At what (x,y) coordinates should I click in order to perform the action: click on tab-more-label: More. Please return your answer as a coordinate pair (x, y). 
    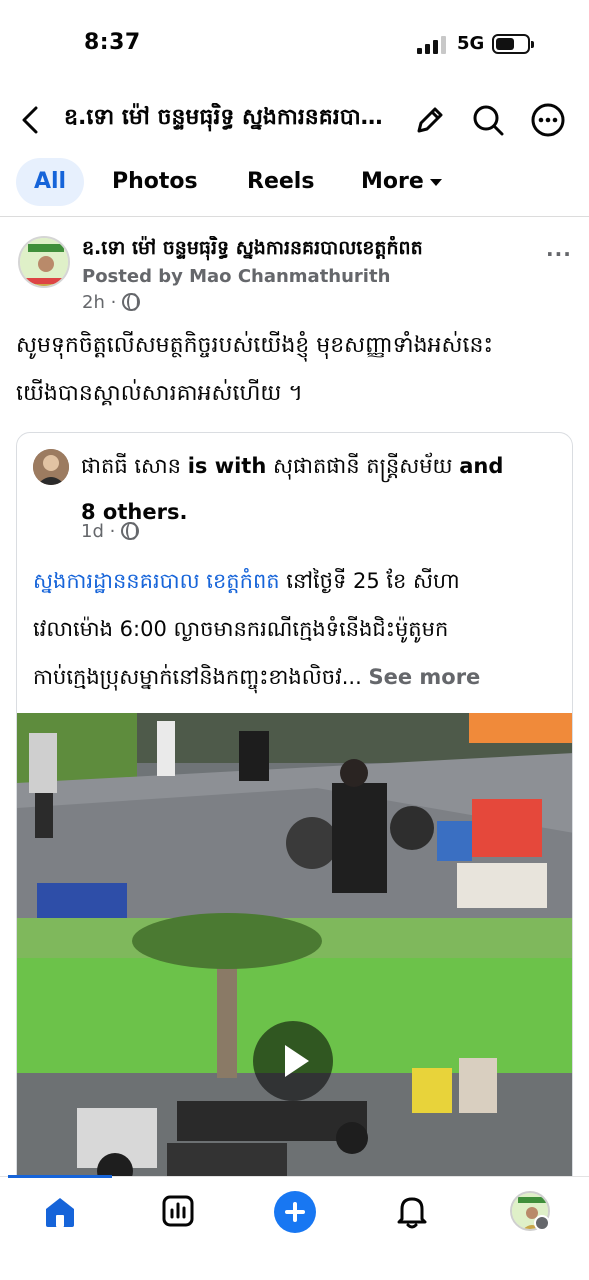
    Looking at the image, I should click on (392, 181).